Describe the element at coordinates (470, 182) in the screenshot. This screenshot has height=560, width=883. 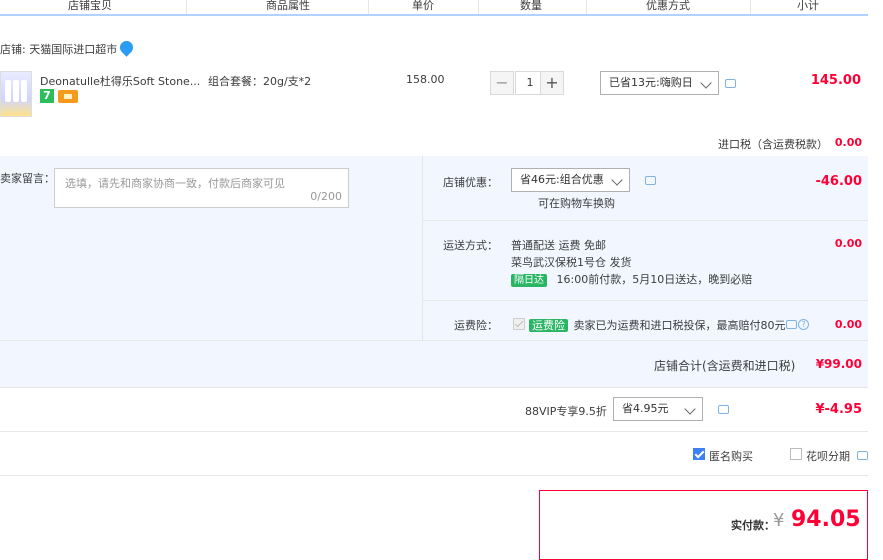
I see `shop-discount-label: 店铺优惠：` at that location.